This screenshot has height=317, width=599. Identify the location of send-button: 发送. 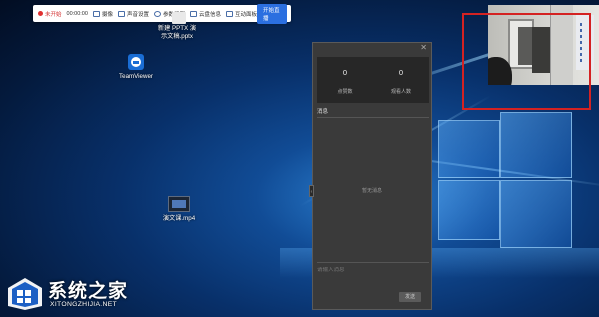
(410, 297).